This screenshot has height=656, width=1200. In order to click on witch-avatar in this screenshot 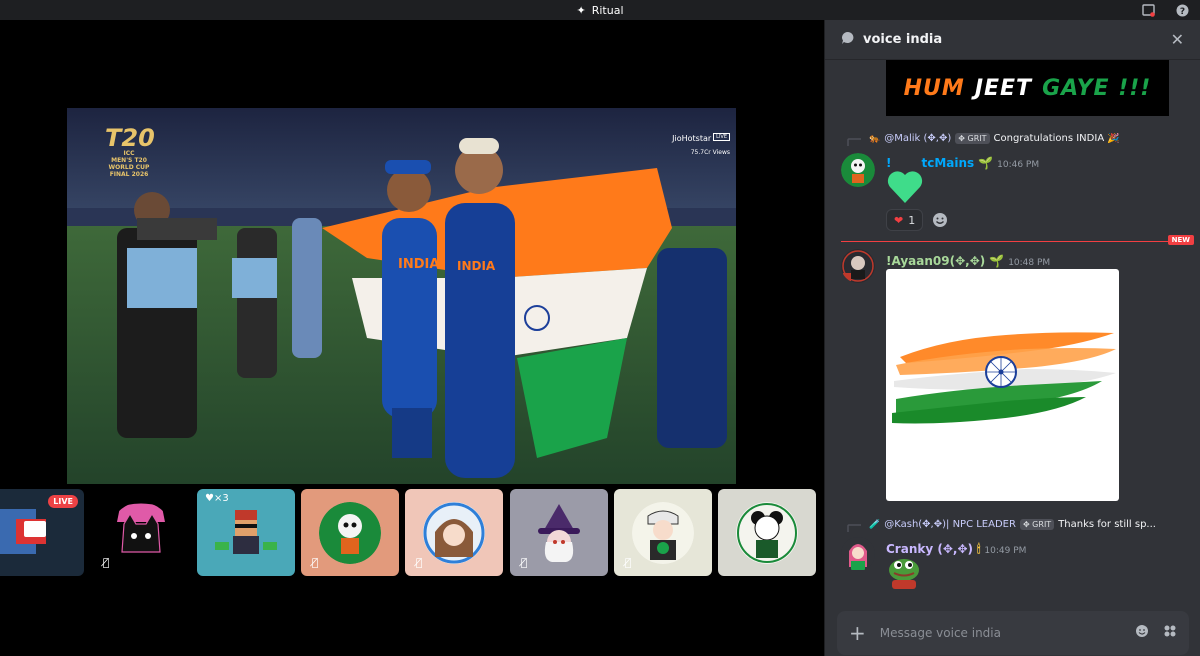, I will do `click(559, 532)`.